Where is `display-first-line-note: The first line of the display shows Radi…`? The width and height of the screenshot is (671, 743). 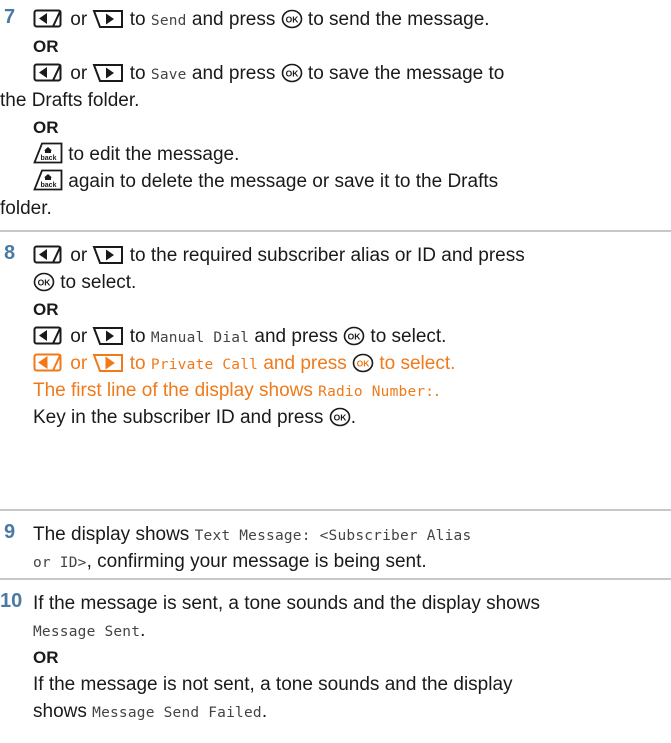 display-first-line-note: The first line of the display shows Radi… is located at coordinates (236, 390).